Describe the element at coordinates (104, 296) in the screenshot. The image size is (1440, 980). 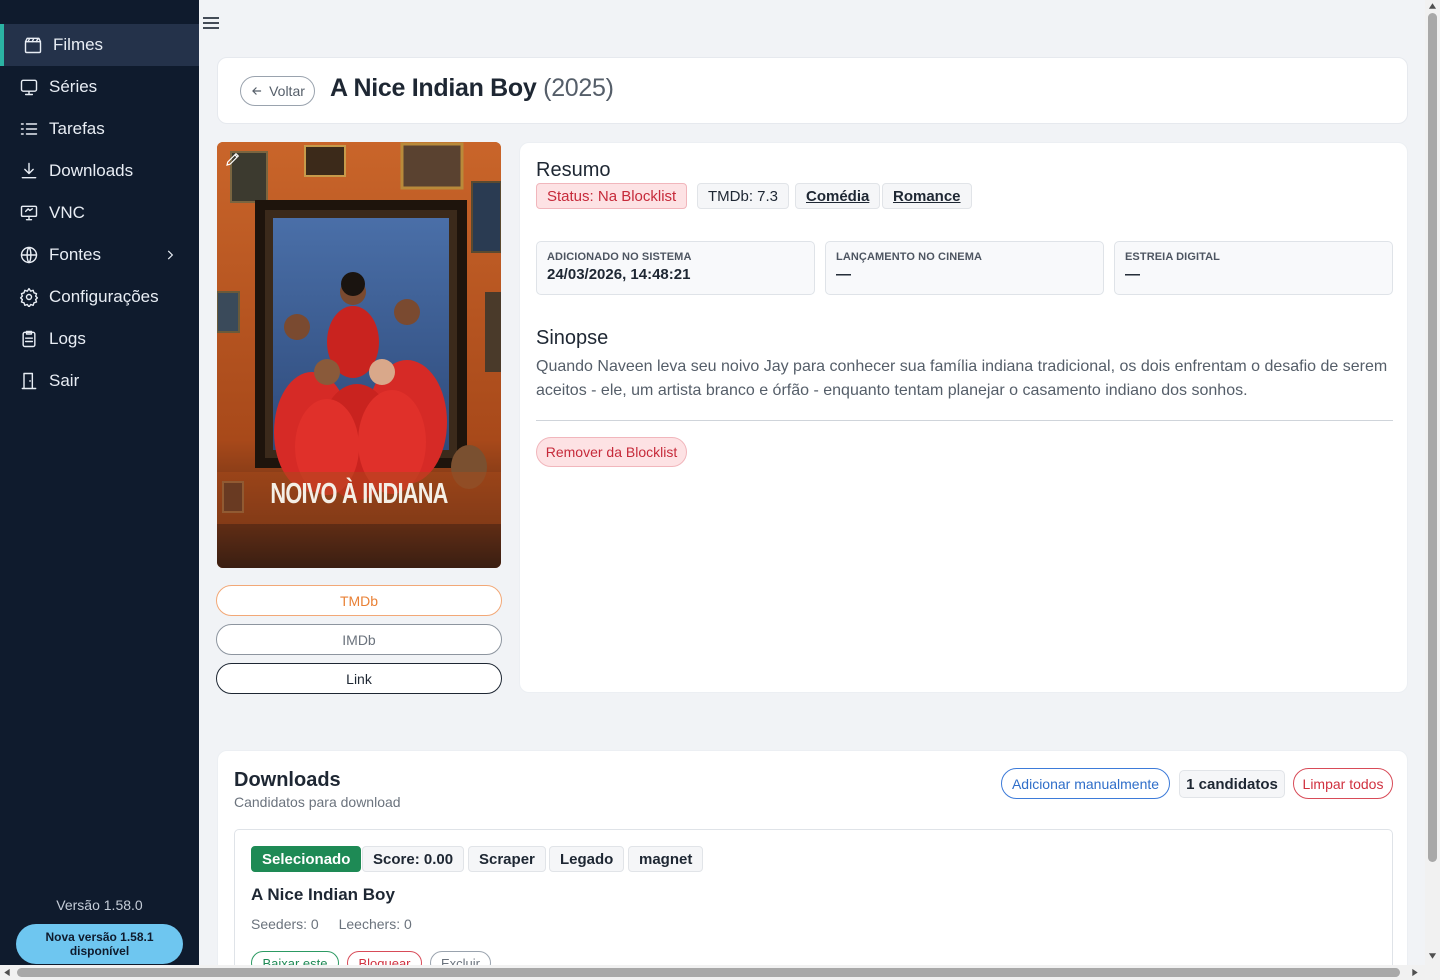
I see `sidebar-item-label: Configurações` at that location.